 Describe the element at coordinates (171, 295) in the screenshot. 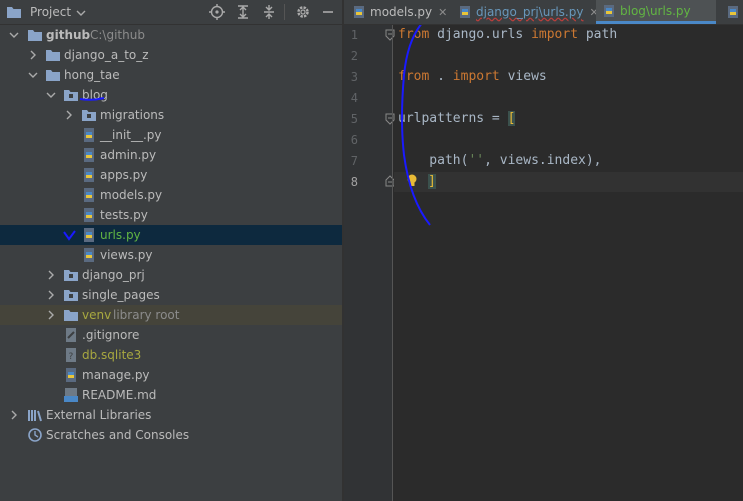

I see `tree-item-single-pages: single_pages` at that location.